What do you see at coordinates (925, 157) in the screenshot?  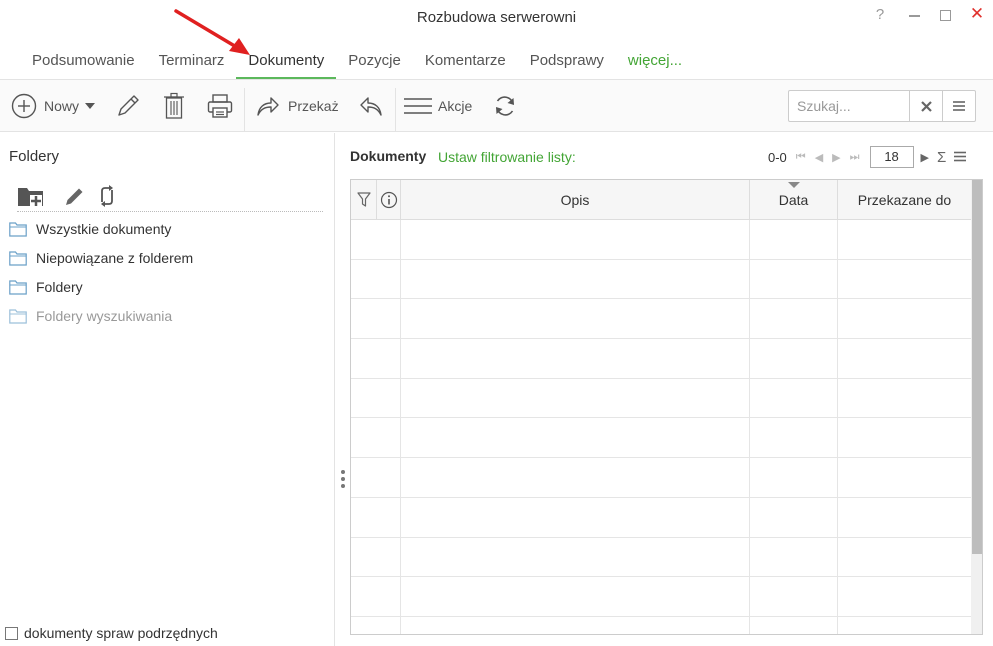 I see `page-size-arrow-icon: ▶` at bounding box center [925, 157].